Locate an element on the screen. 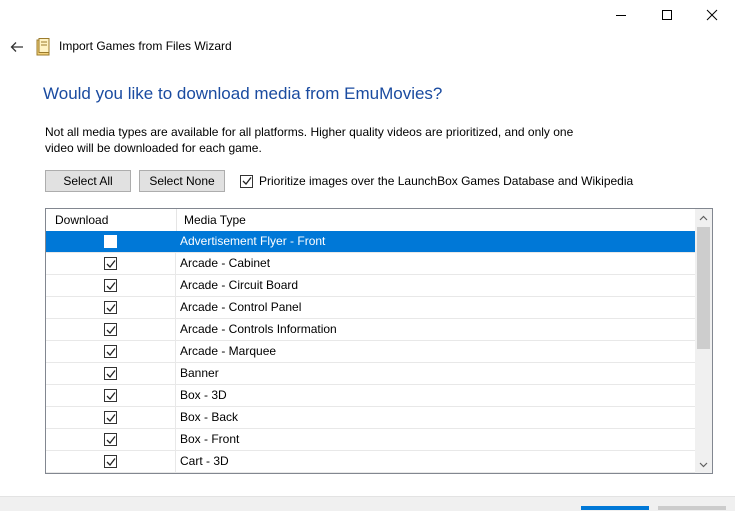 This screenshot has width=735, height=511. next-button is located at coordinates (615, 508).